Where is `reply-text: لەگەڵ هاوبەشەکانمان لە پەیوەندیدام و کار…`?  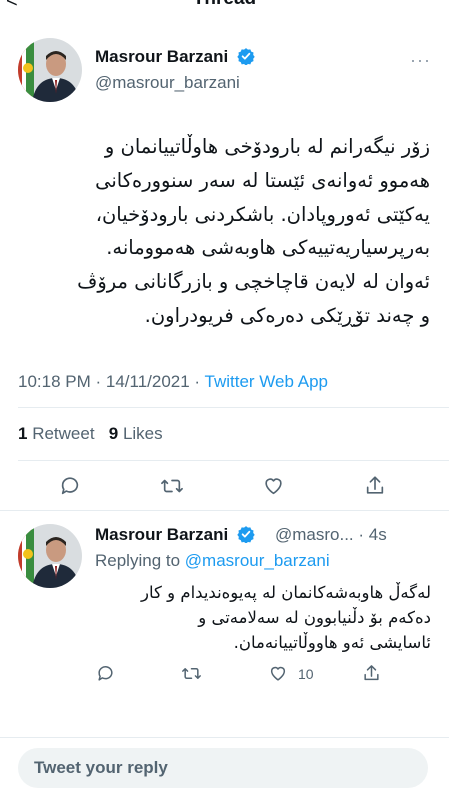
reply-text: لەگەڵ هاوبەشەکانمان لە پەیوەندیدام و کار… is located at coordinates (258, 617).